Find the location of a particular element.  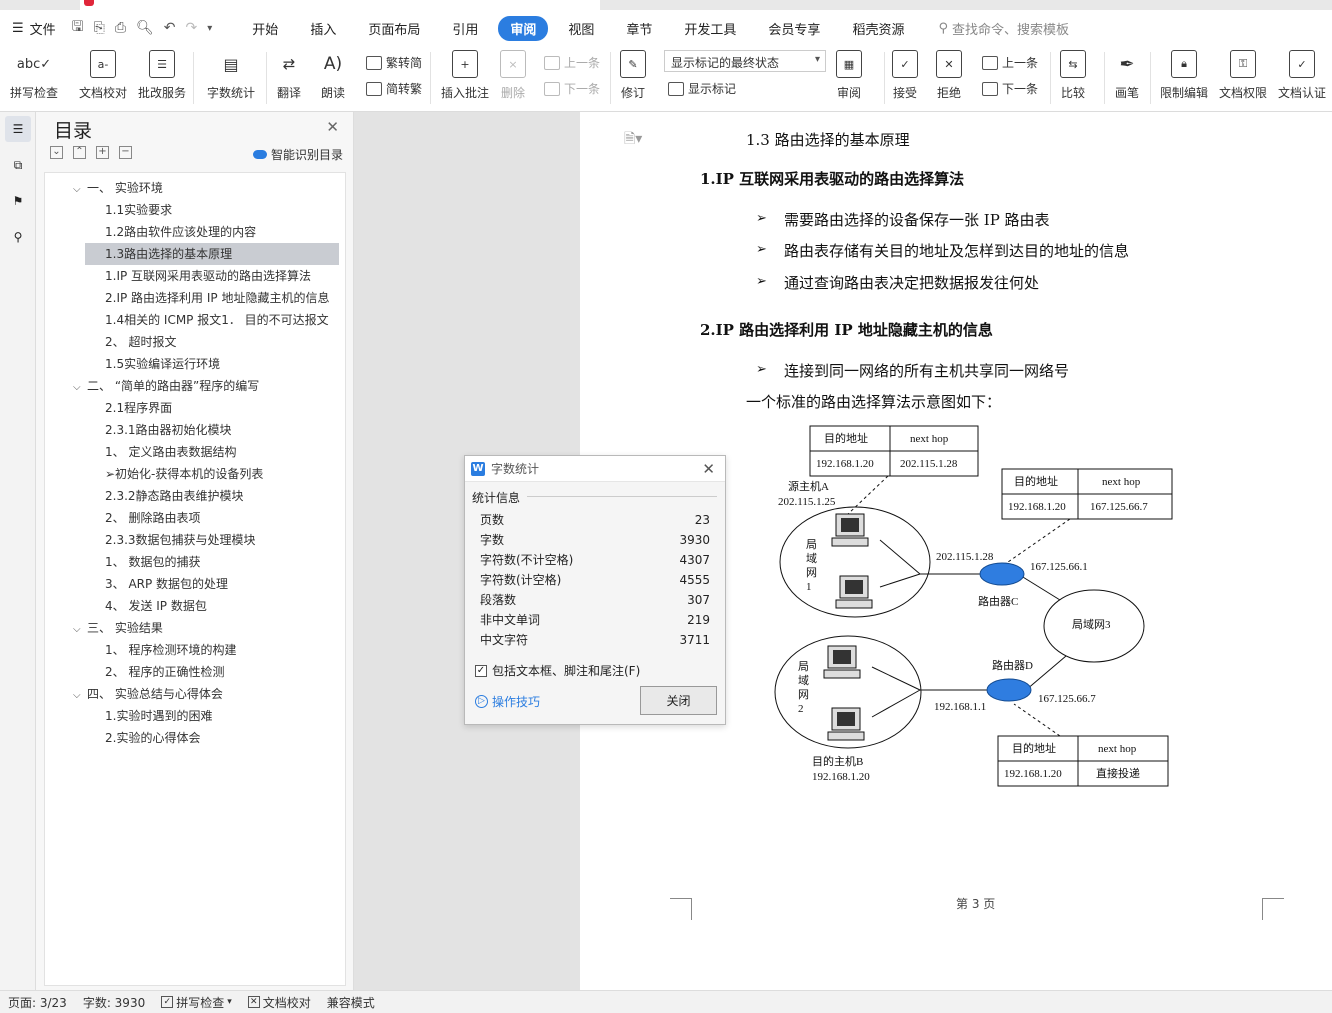

delete-comment-button: × 删除 is located at coordinates (513, 75).